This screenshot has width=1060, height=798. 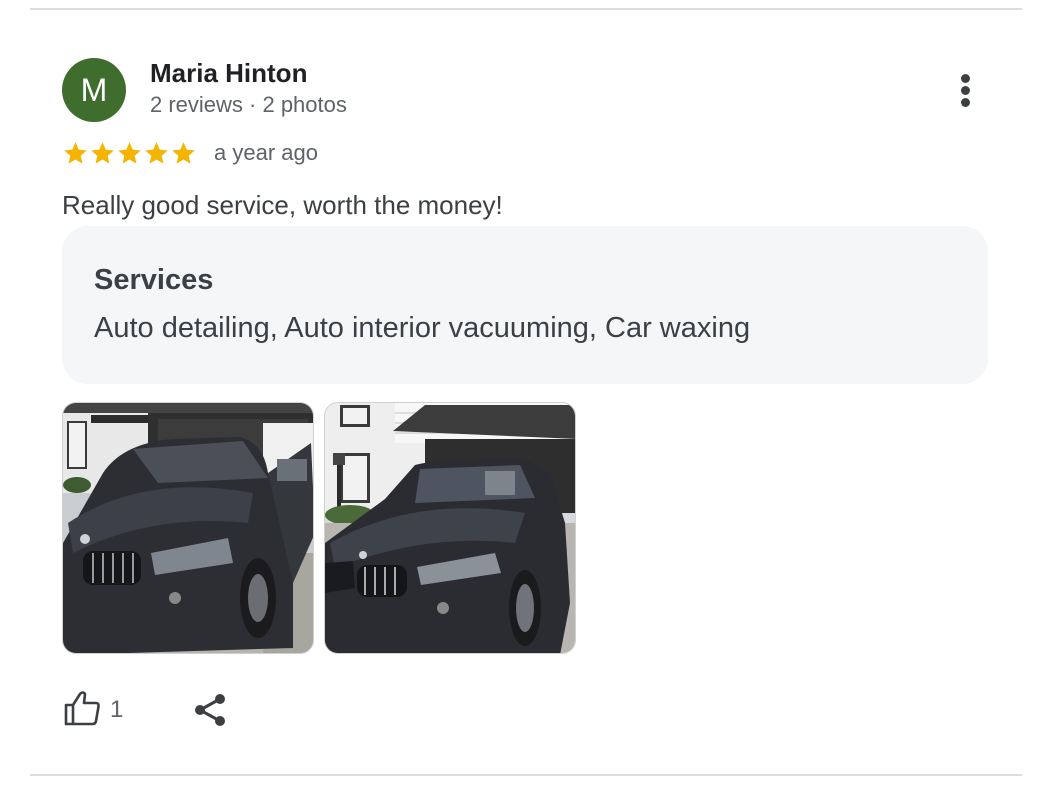 What do you see at coordinates (248, 104) in the screenshot?
I see `author-meta: 2 reviews · 2 photos` at bounding box center [248, 104].